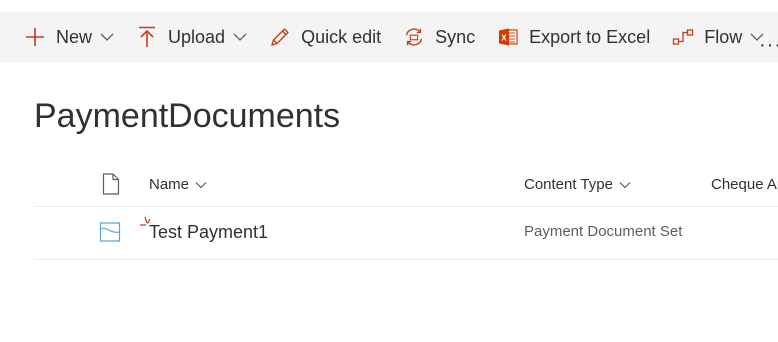 The image size is (778, 342). I want to click on more-commands-button: ···, so click(768, 45).